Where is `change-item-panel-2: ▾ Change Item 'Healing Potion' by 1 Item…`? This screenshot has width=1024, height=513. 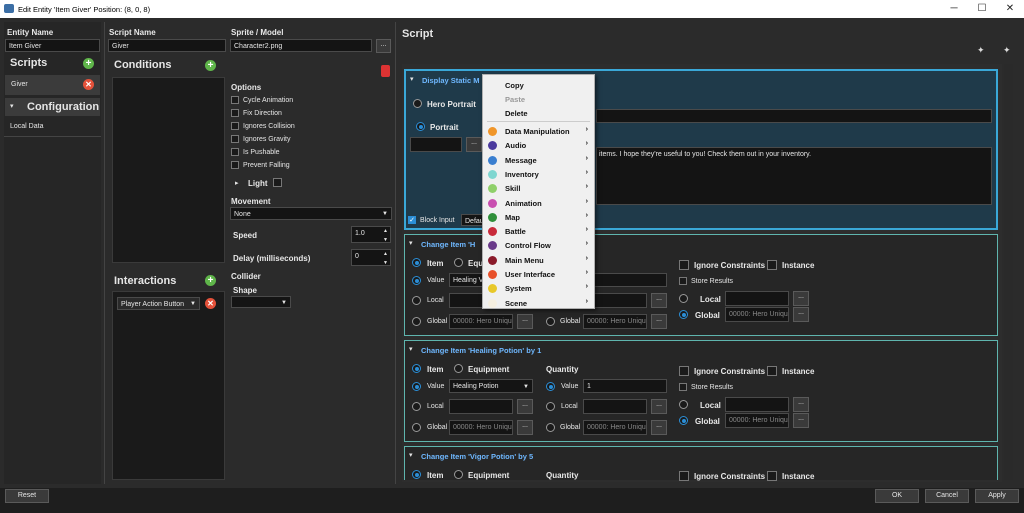
change-item-panel-2: ▾ Change Item 'Healing Potion' by 1 Item… is located at coordinates (701, 391).